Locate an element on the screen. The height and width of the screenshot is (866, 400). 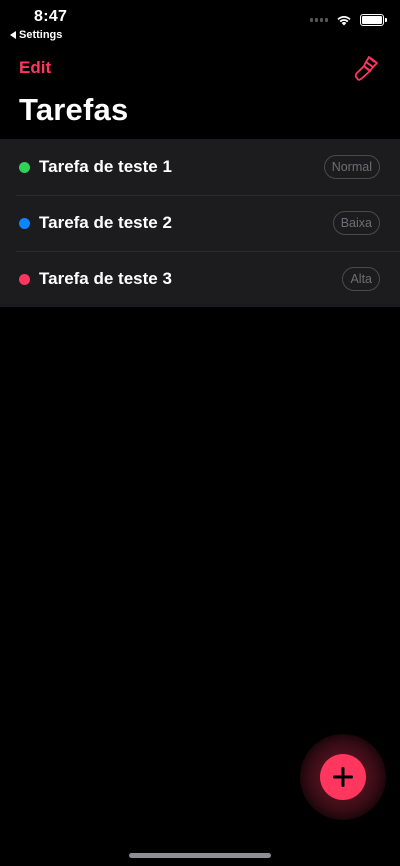
task-row: Tarefa de teste 3 Alta is located at coordinates (200, 279).